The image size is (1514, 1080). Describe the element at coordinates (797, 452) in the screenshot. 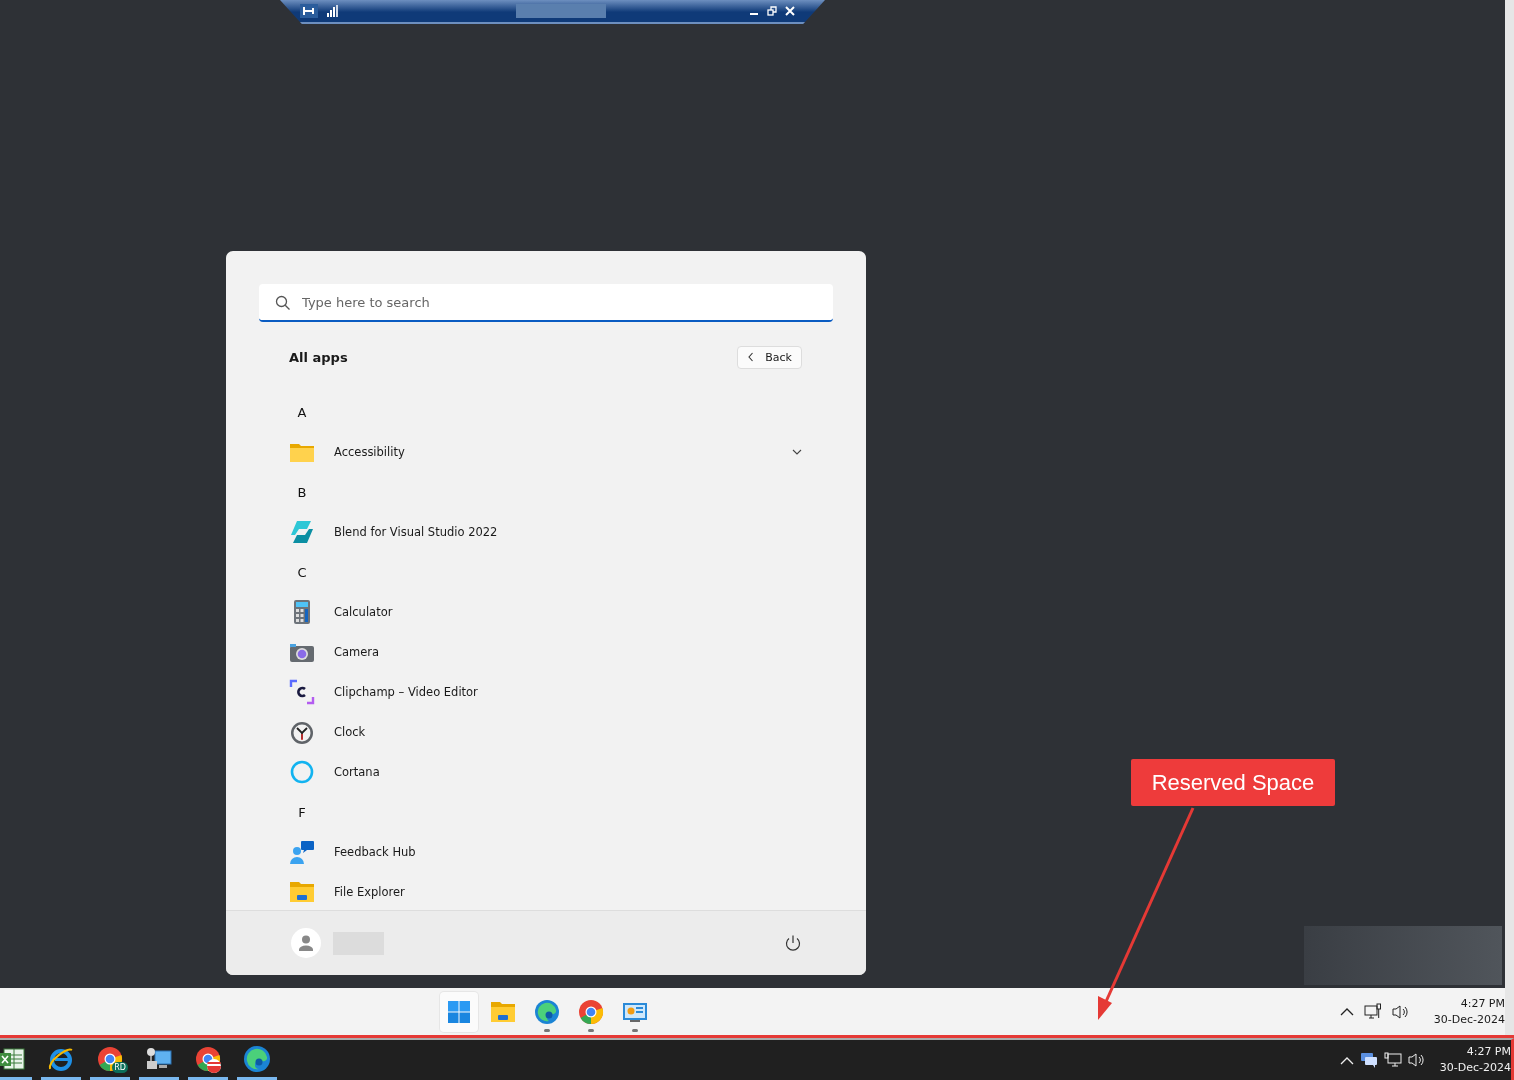

I see `chevron-down-icon` at that location.